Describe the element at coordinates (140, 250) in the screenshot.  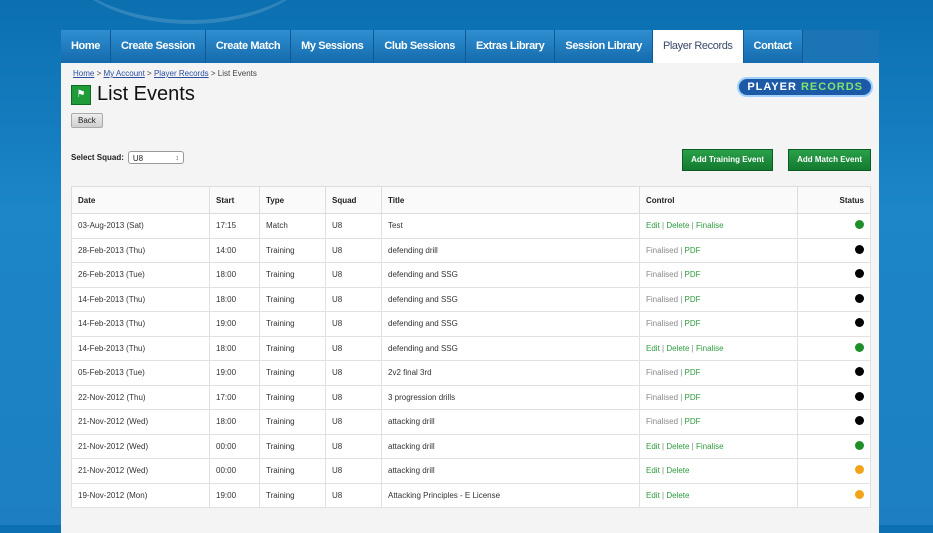
I see `cell-date: 28-Feb-2013 (Thu)` at that location.